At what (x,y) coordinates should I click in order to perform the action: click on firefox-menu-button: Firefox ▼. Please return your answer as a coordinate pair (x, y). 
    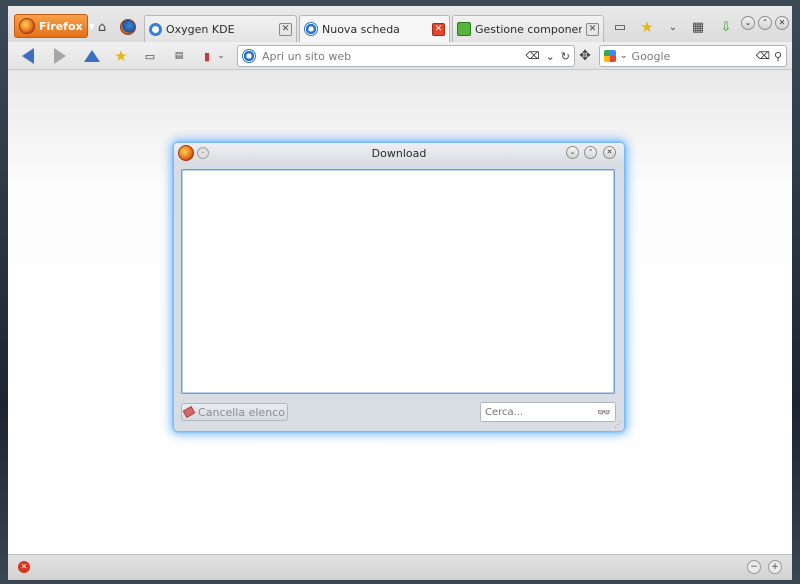
    Looking at the image, I should click on (54, 26).